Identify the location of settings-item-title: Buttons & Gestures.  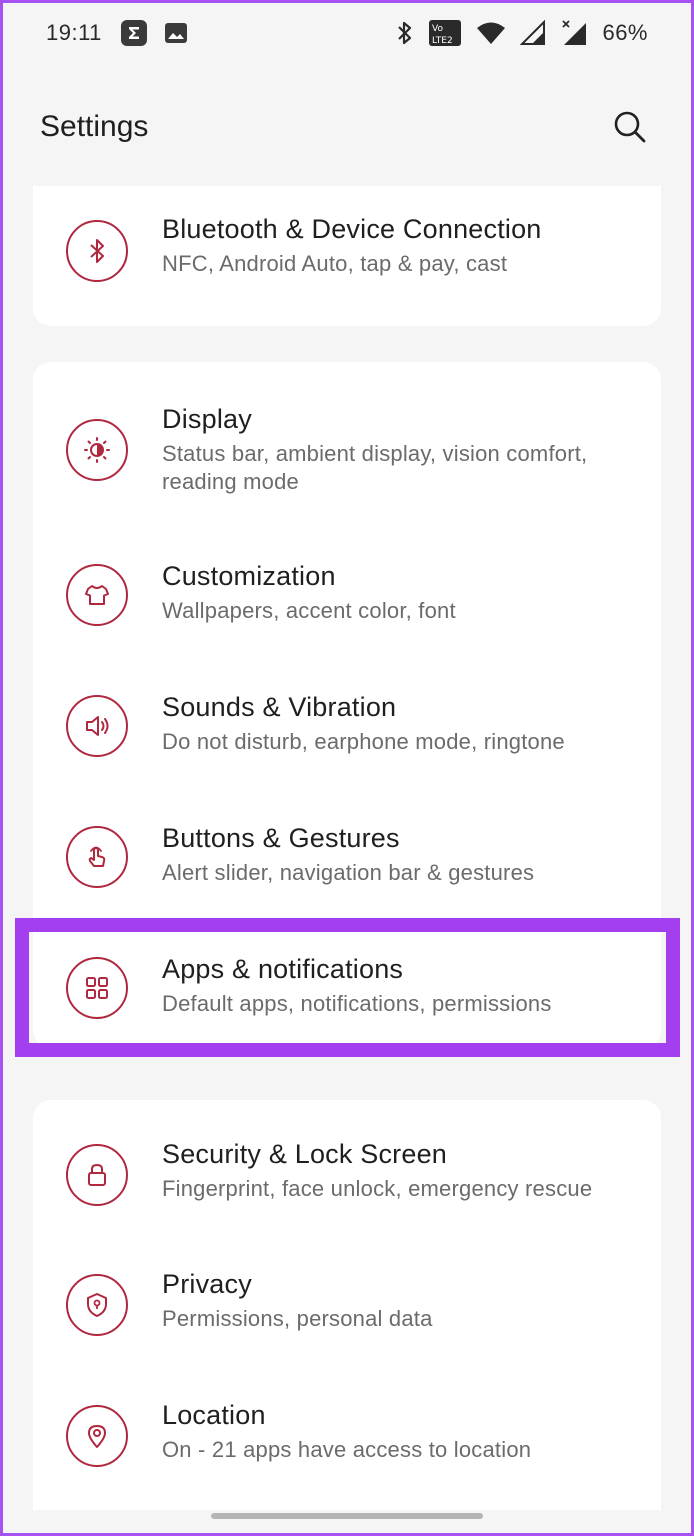
(281, 838).